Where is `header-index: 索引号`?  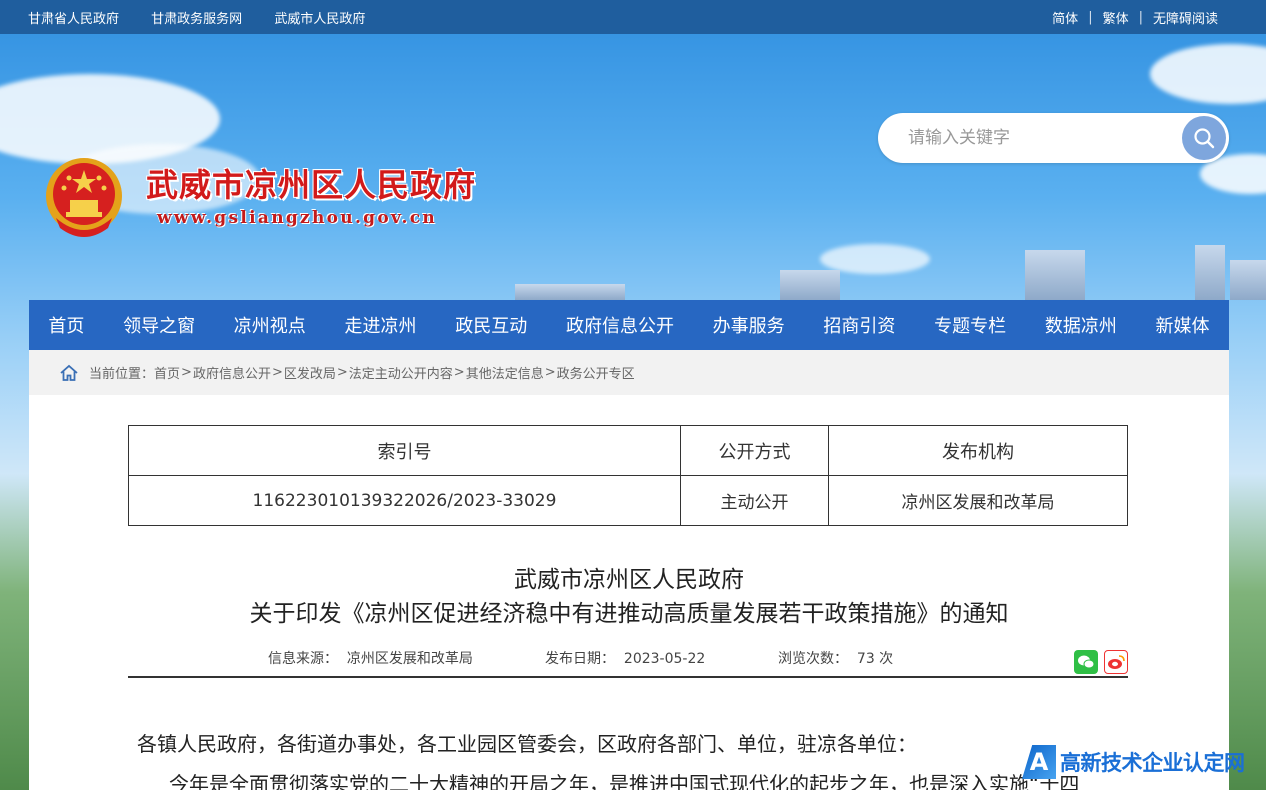 header-index: 索引号 is located at coordinates (404, 450).